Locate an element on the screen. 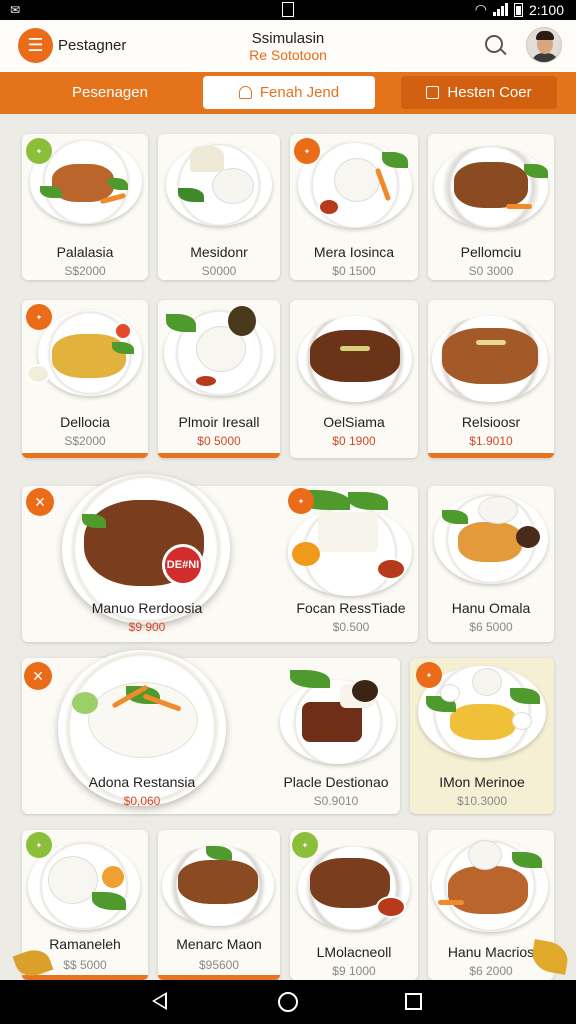 This screenshot has width=576, height=1024. menu-item-name: IMon Merinoe is located at coordinates (482, 782).